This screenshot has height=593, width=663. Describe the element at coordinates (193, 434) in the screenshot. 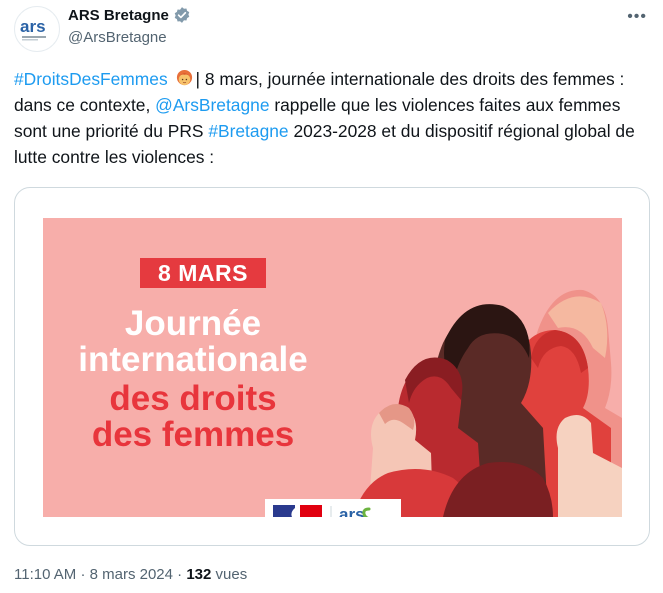

I see `poster-headline-line4: des femmes` at that location.